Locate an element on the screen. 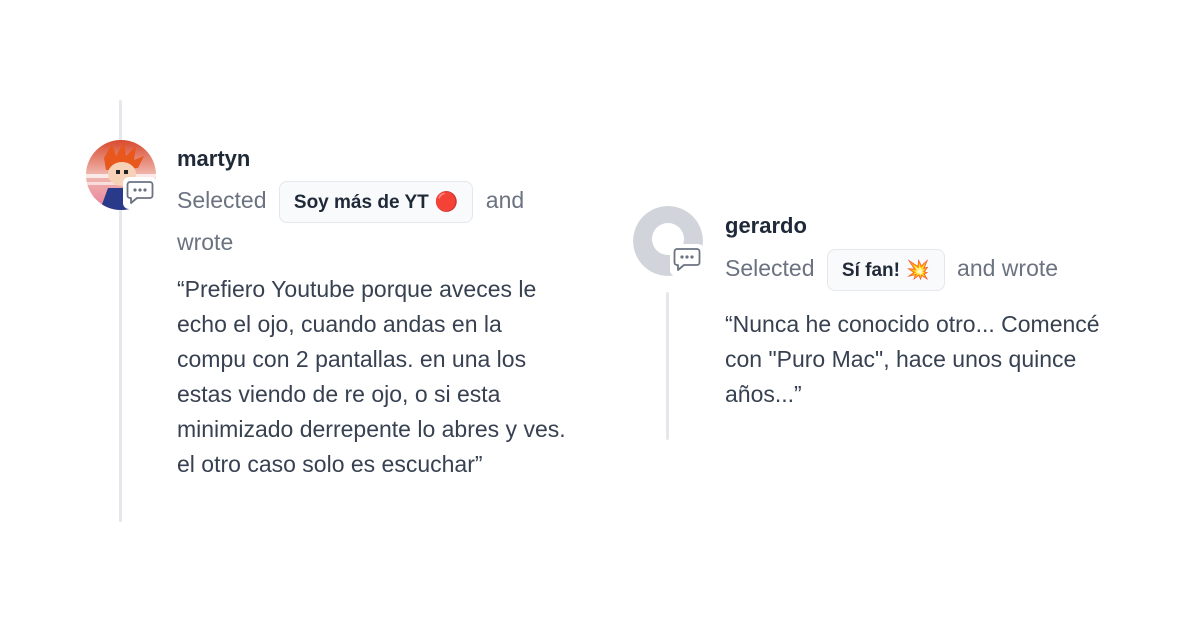 This screenshot has width=1200, height=630. option-pill-gerardo: Sí fan! 💥 is located at coordinates (885, 269).